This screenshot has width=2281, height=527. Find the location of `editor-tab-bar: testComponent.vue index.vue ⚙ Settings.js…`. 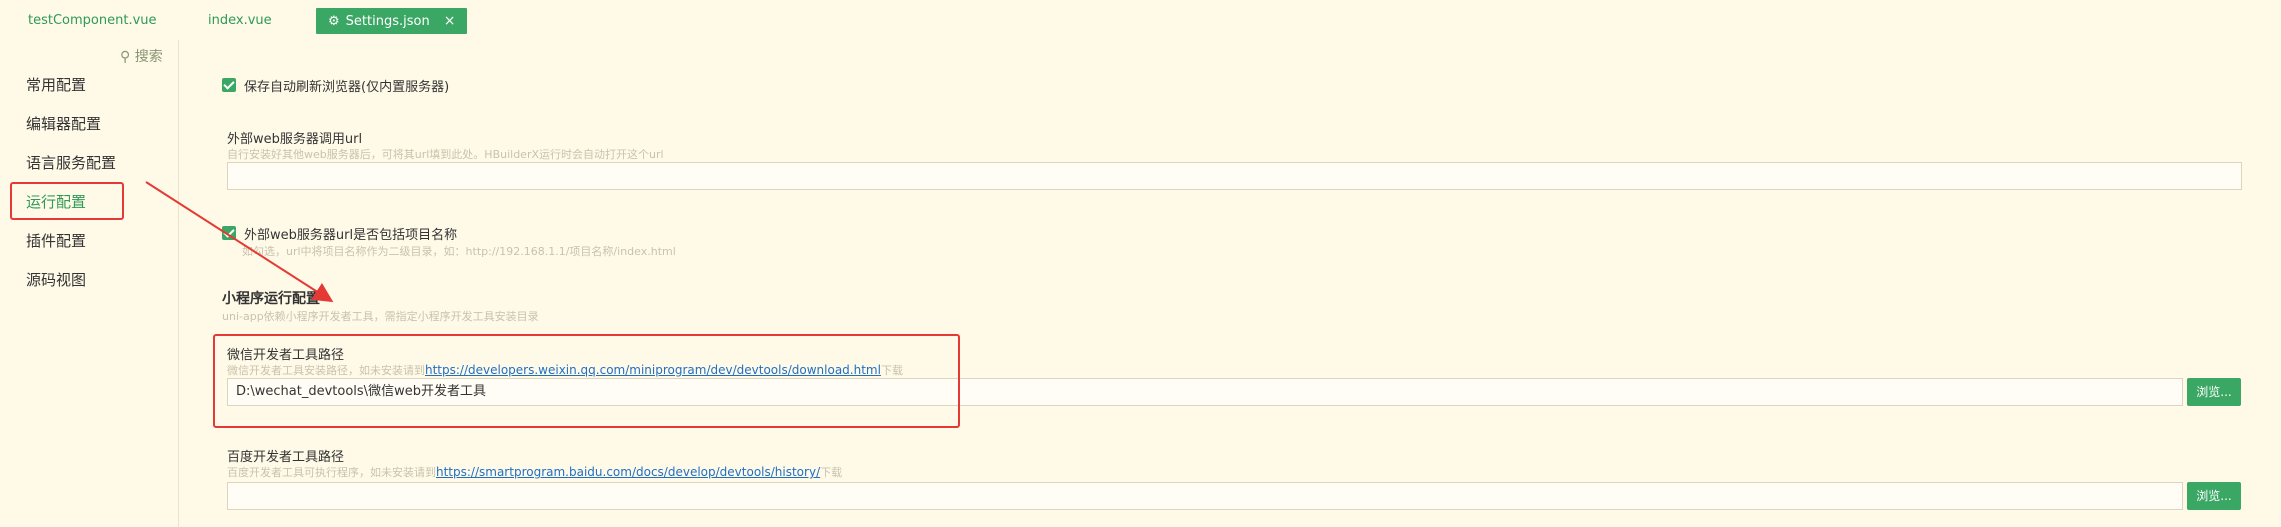

editor-tab-bar: testComponent.vue index.vue ⚙ Settings.js… is located at coordinates (1140, 20).